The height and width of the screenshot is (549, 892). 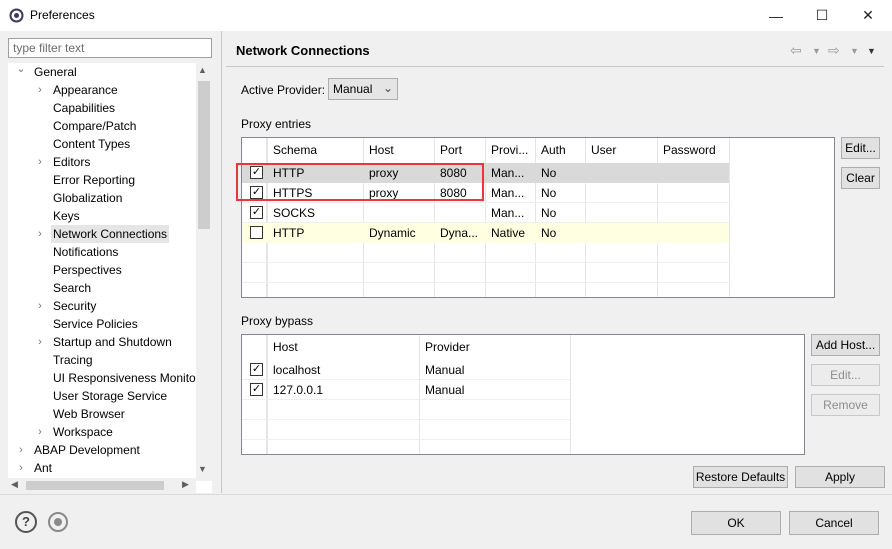 I want to click on tree-item: Notifications, so click(x=85, y=252).